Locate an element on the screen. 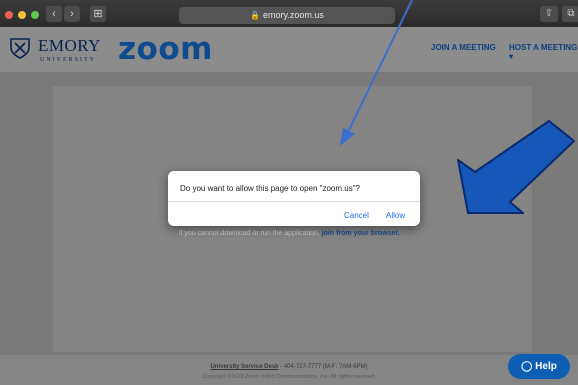  thick-arrow-icon is located at coordinates (516, 167).